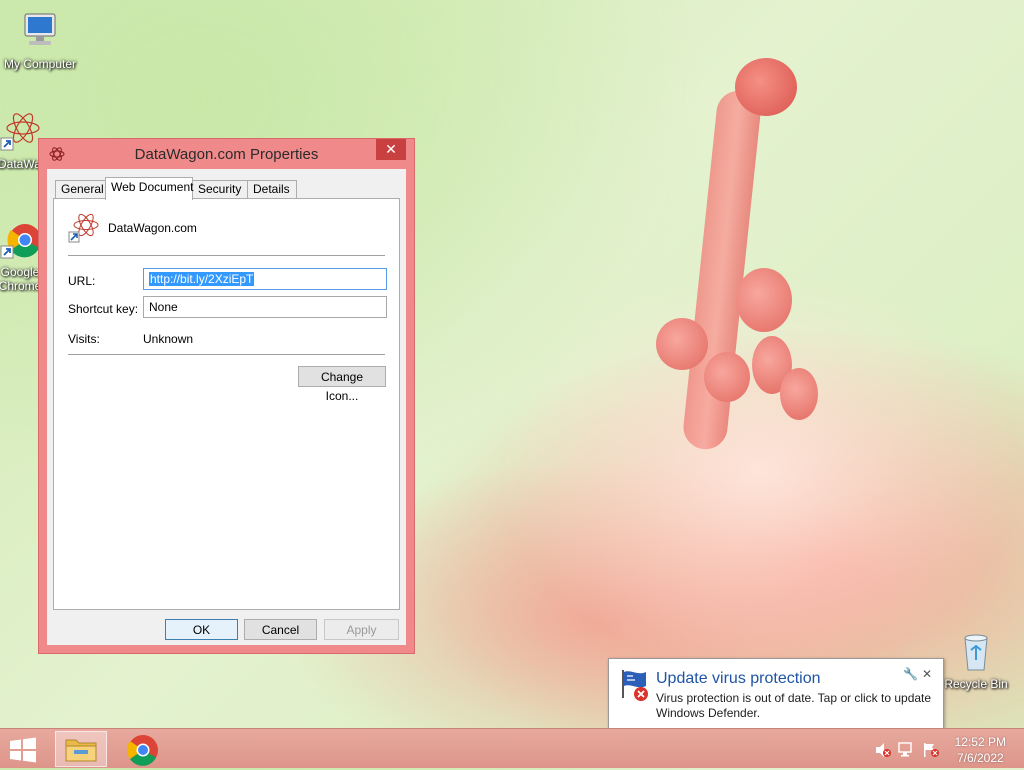 Image resolution: width=1024 pixels, height=770 pixels. What do you see at coordinates (82, 281) in the screenshot?
I see `url-label: URL:` at bounding box center [82, 281].